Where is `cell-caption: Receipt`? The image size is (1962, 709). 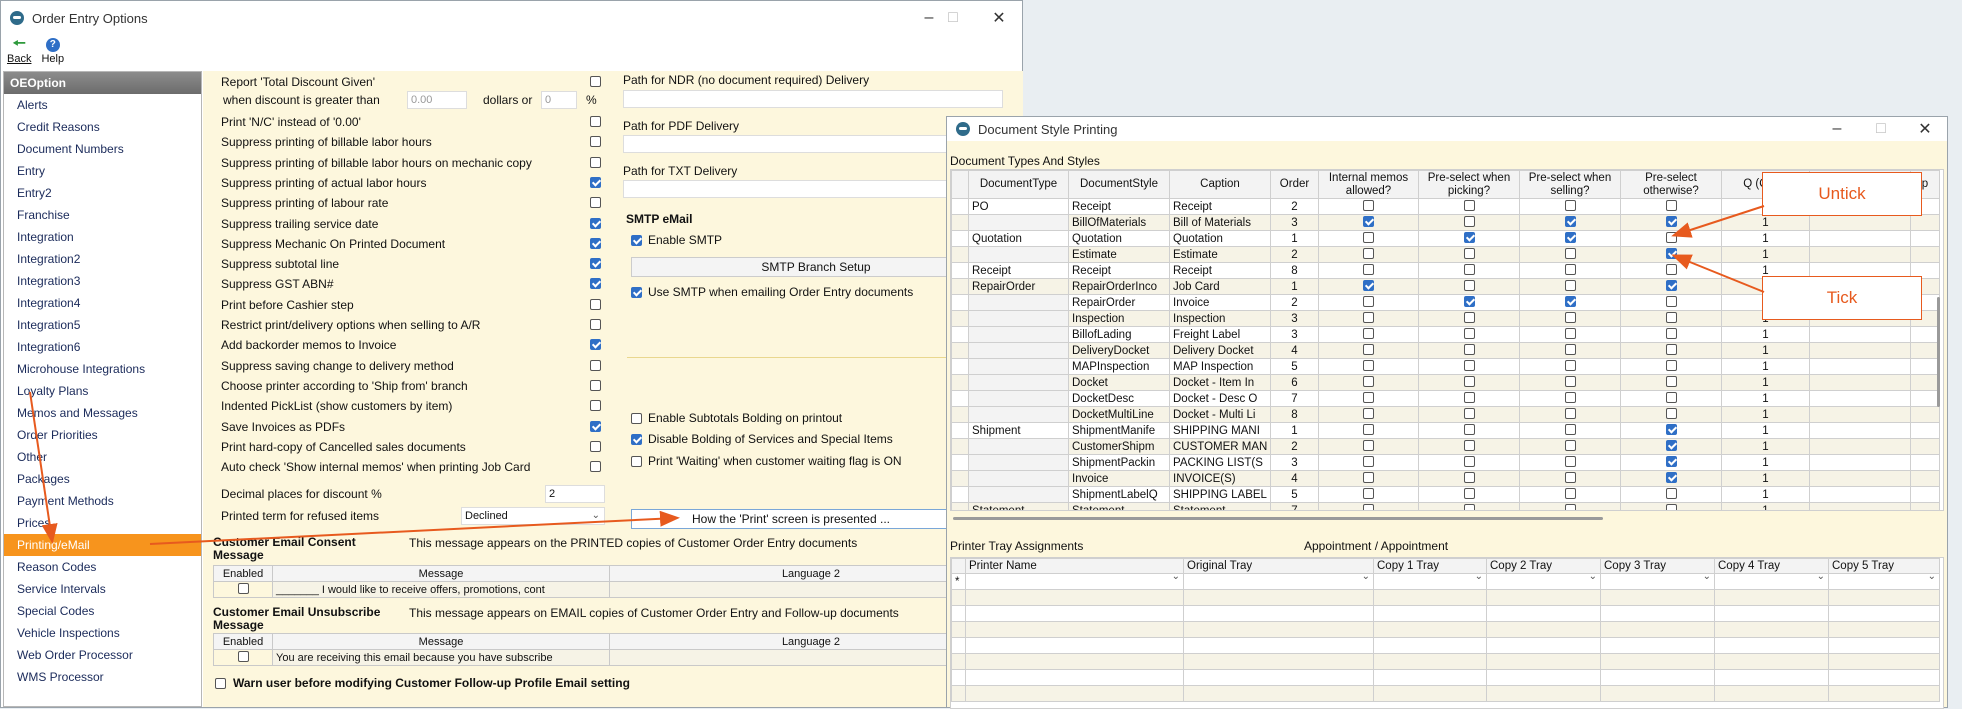 cell-caption: Receipt is located at coordinates (1220, 206).